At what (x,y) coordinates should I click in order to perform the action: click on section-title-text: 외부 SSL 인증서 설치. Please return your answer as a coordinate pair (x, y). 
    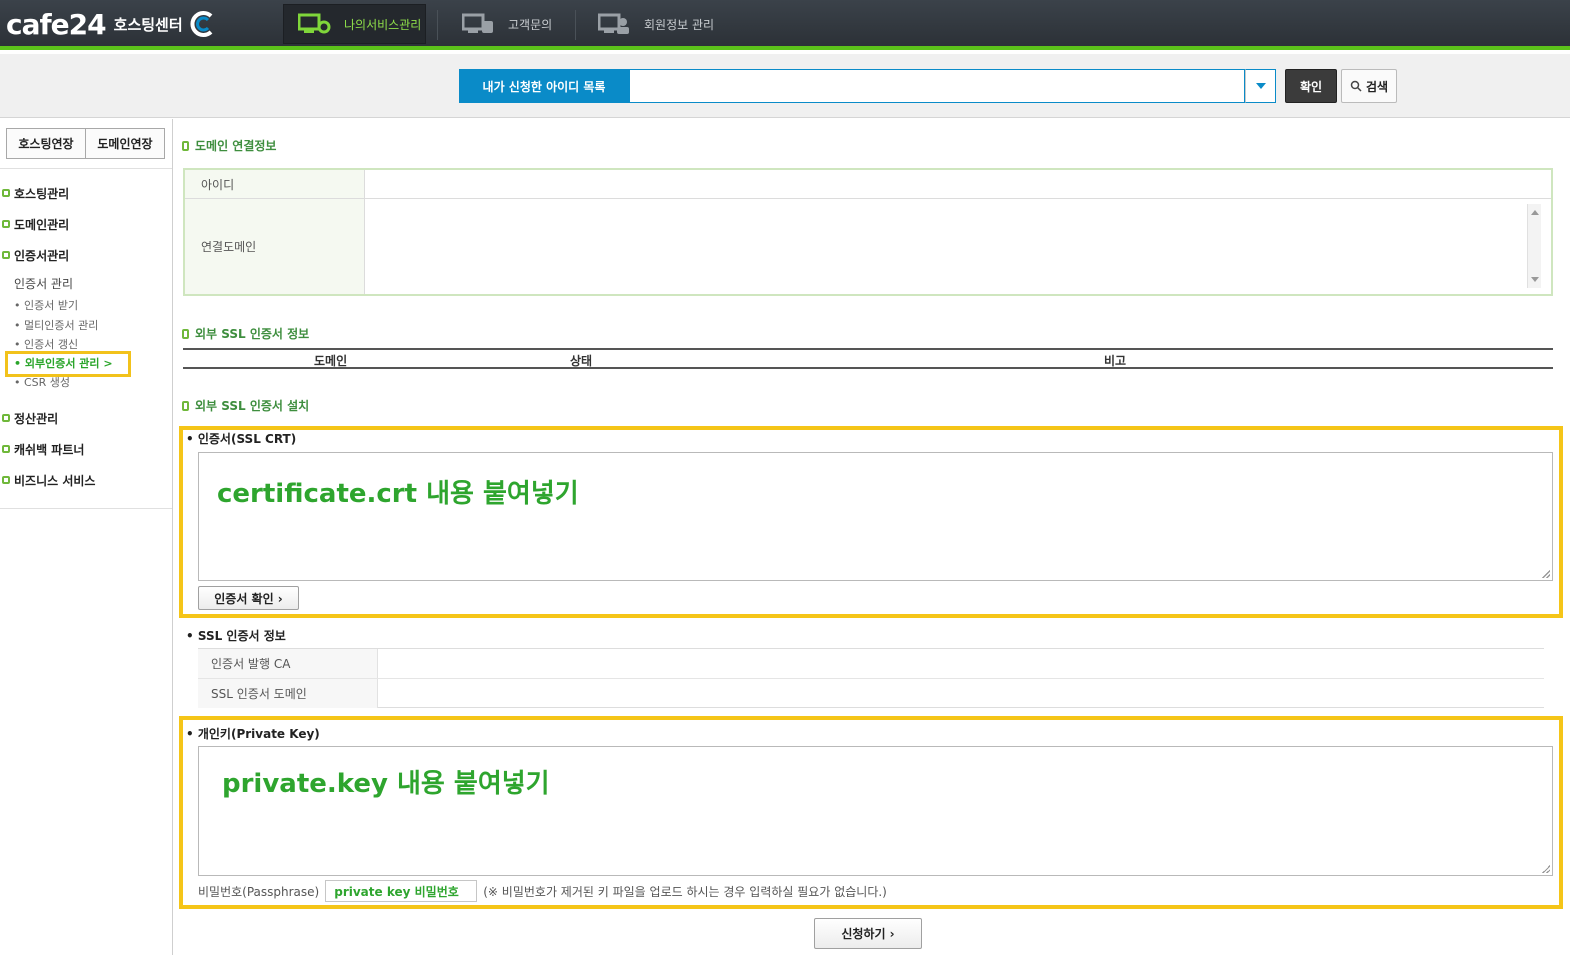
    Looking at the image, I should click on (252, 406).